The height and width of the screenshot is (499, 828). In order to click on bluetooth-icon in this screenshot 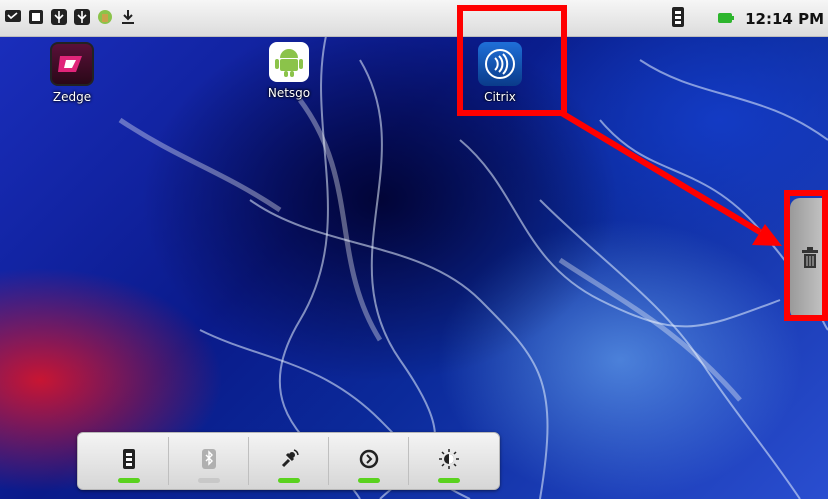, I will do `click(209, 461)`.